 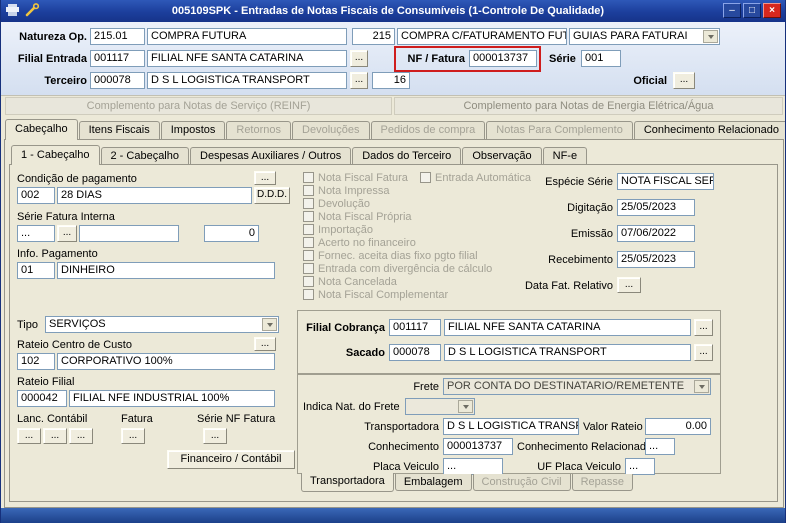 What do you see at coordinates (365, 353) in the screenshot?
I see `sacado-label: Sacado` at bounding box center [365, 353].